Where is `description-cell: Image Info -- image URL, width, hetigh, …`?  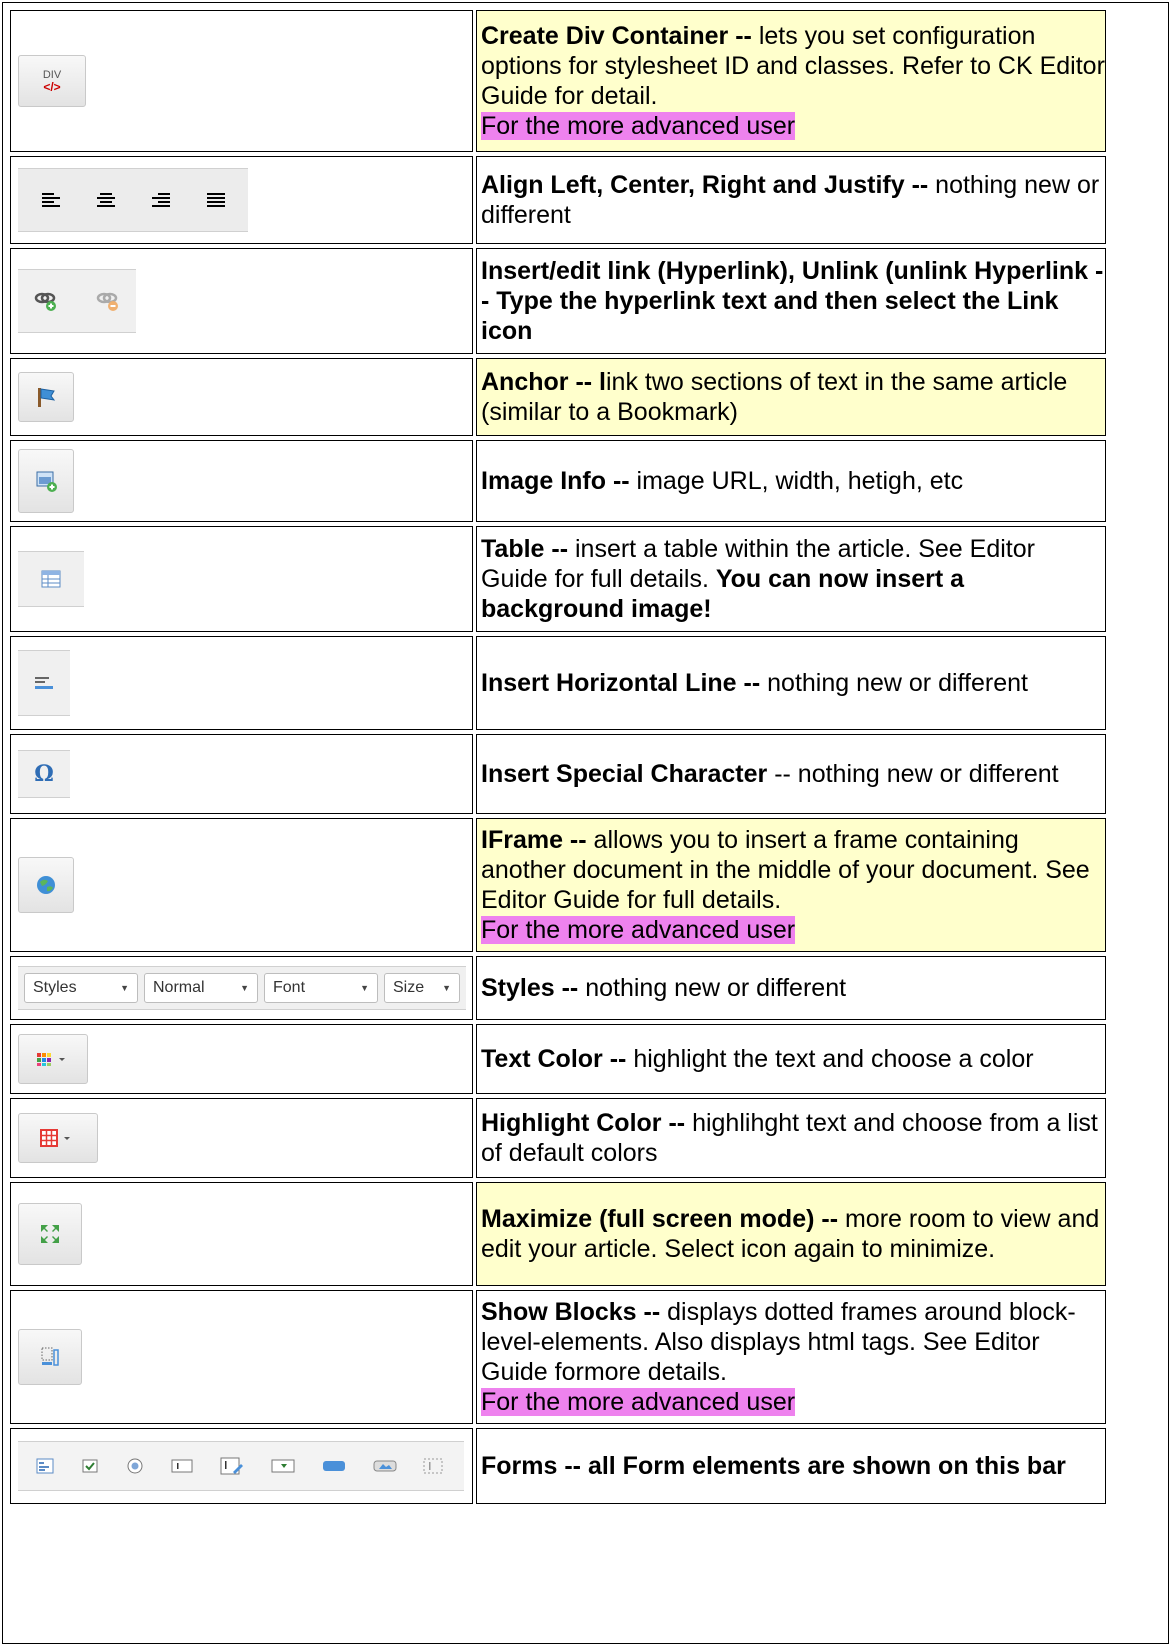 description-cell: Image Info -- image URL, width, hetigh, … is located at coordinates (791, 481).